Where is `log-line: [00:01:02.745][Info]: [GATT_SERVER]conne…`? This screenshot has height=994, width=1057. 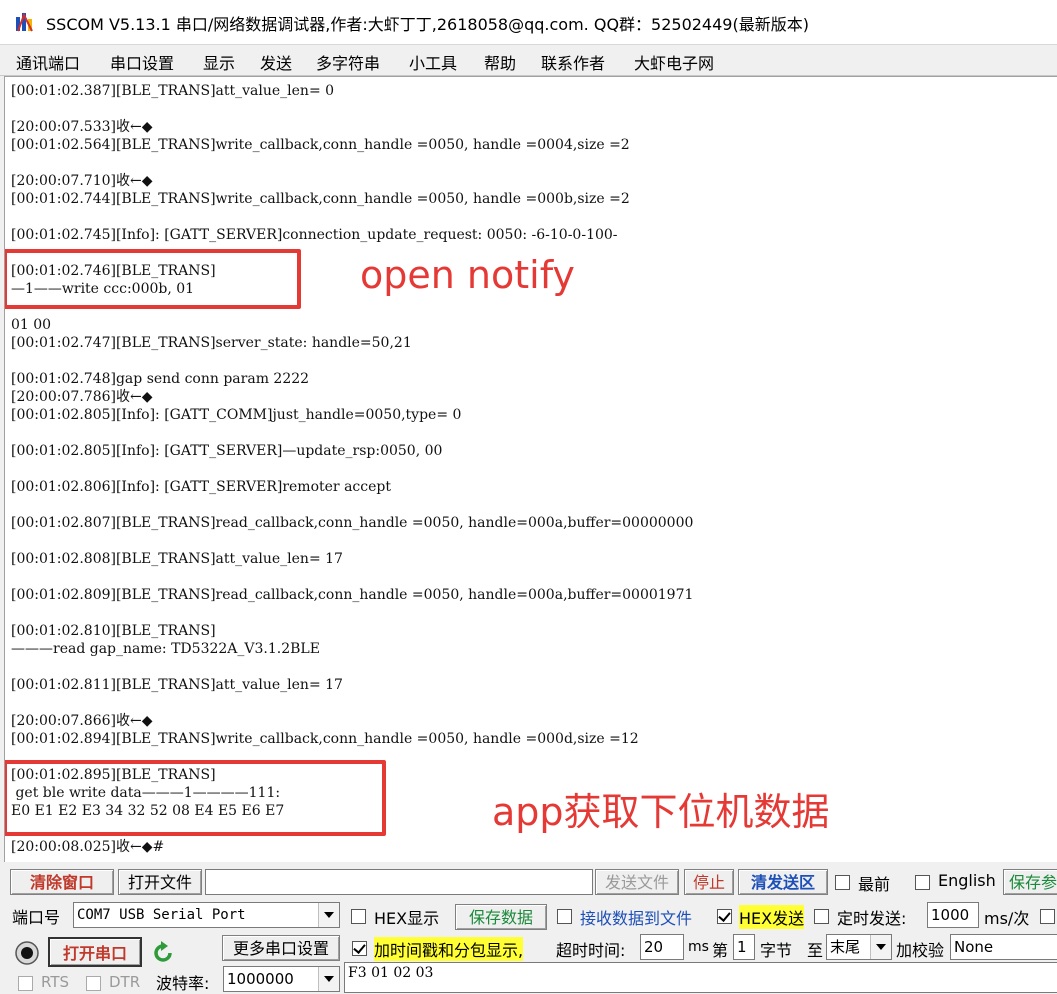
log-line: [00:01:02.745][Info]: [GATT_SERVER]conne… is located at coordinates (314, 235).